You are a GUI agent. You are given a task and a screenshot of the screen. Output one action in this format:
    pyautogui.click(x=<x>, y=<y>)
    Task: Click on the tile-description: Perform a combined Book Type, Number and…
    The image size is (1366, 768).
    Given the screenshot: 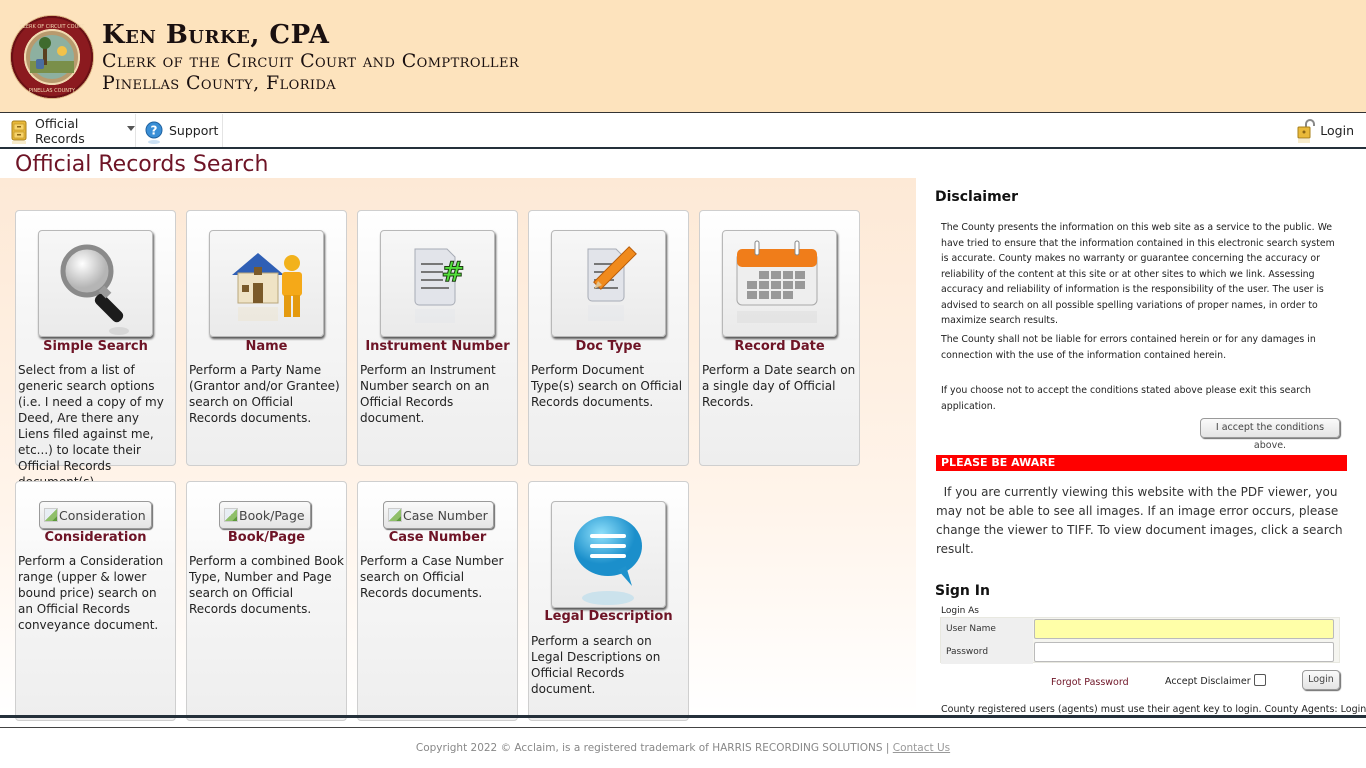 What is the action you would take?
    pyautogui.click(x=266, y=585)
    